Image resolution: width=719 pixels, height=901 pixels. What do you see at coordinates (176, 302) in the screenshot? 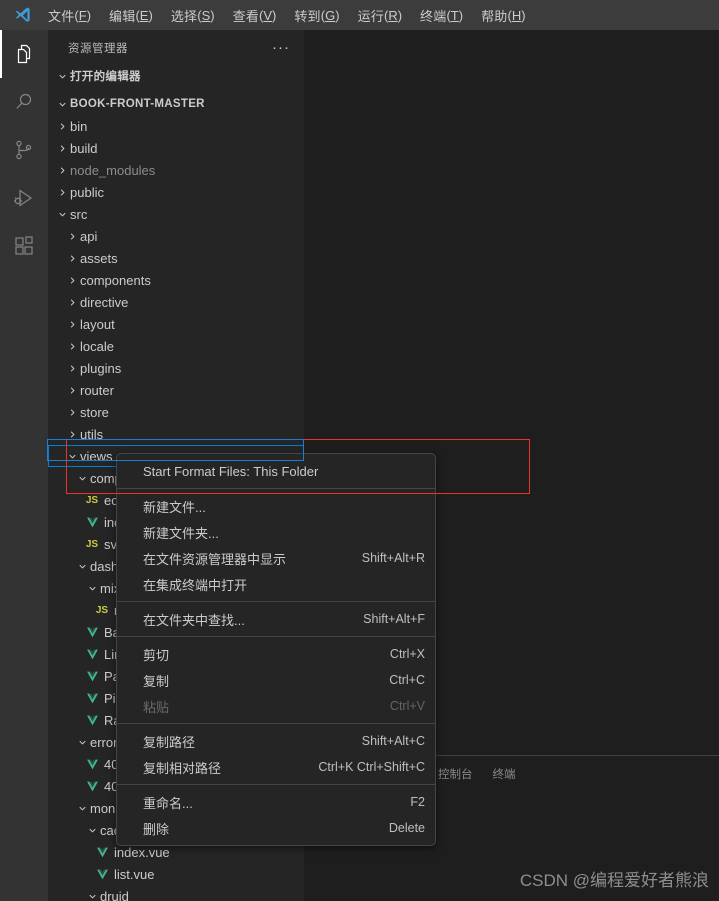
I see `tree-folder-row: directive` at bounding box center [176, 302].